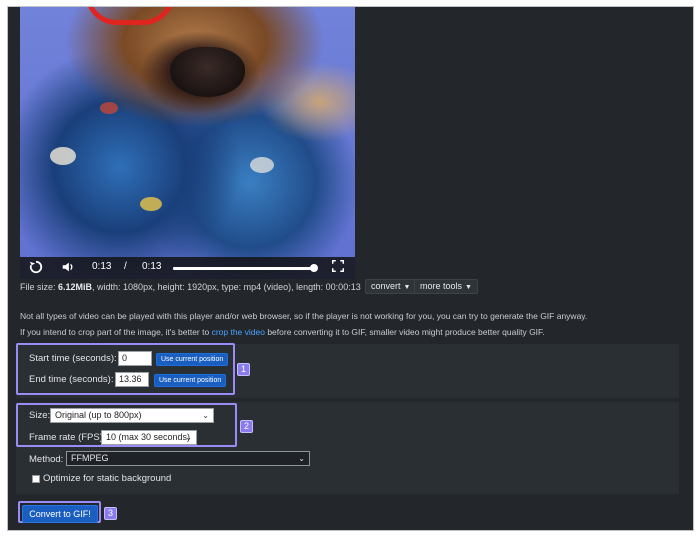  I want to click on use-current-position-start-button: Use current position, so click(192, 359).